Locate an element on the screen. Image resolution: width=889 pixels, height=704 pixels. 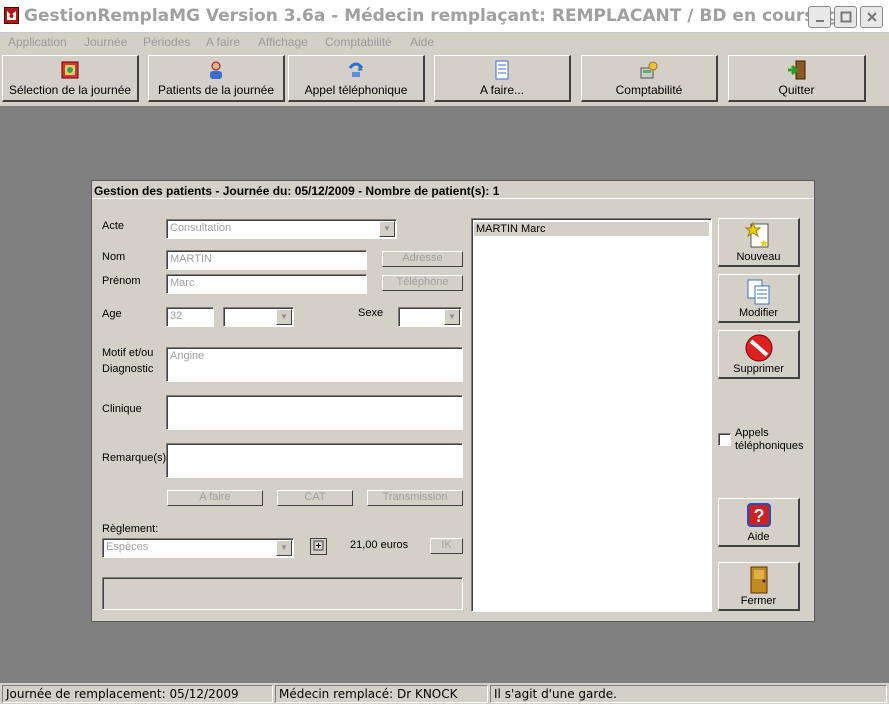
ik-button: IK is located at coordinates (446, 546).